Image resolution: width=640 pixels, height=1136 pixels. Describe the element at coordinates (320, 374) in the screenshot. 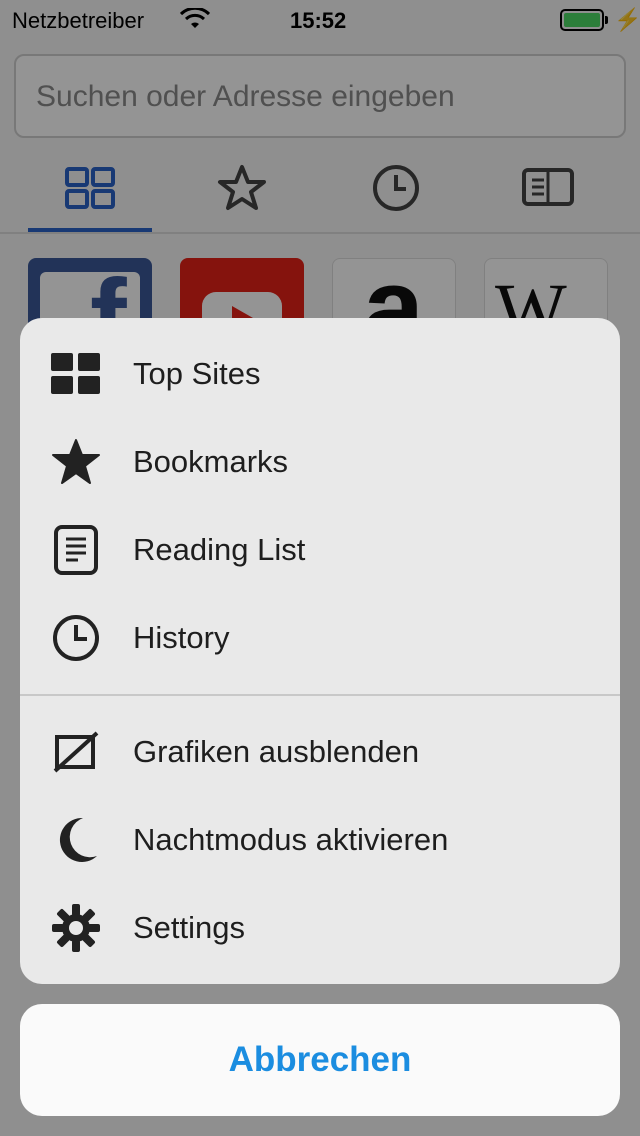

I see `menu-item-top-sites: Top Sites` at that location.